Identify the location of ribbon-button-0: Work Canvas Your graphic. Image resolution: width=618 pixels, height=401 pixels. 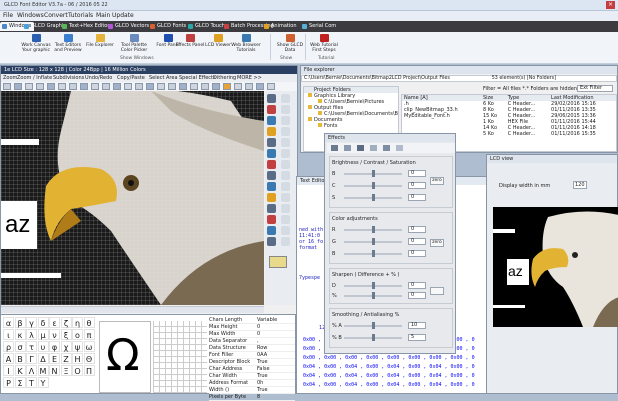
(36, 45).